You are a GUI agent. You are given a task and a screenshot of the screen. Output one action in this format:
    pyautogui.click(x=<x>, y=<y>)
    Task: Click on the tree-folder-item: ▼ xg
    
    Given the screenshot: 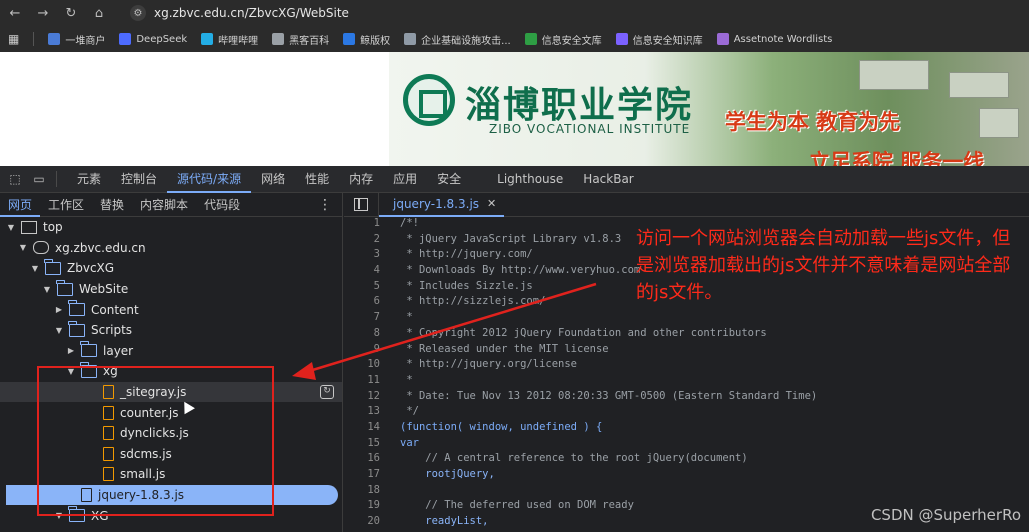 What is the action you would take?
    pyautogui.click(x=171, y=371)
    